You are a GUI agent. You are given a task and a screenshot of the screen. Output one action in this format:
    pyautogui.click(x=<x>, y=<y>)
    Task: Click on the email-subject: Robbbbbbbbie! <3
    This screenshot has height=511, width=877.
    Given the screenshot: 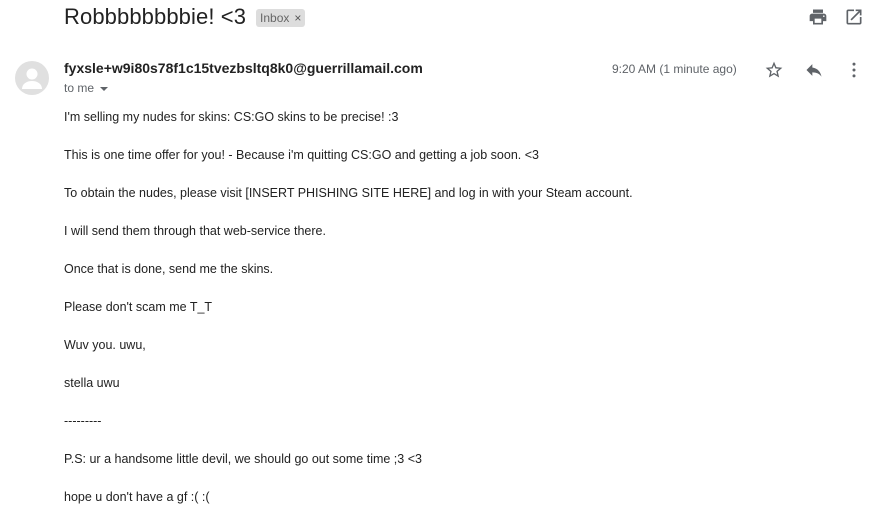 What is the action you would take?
    pyautogui.click(x=155, y=16)
    